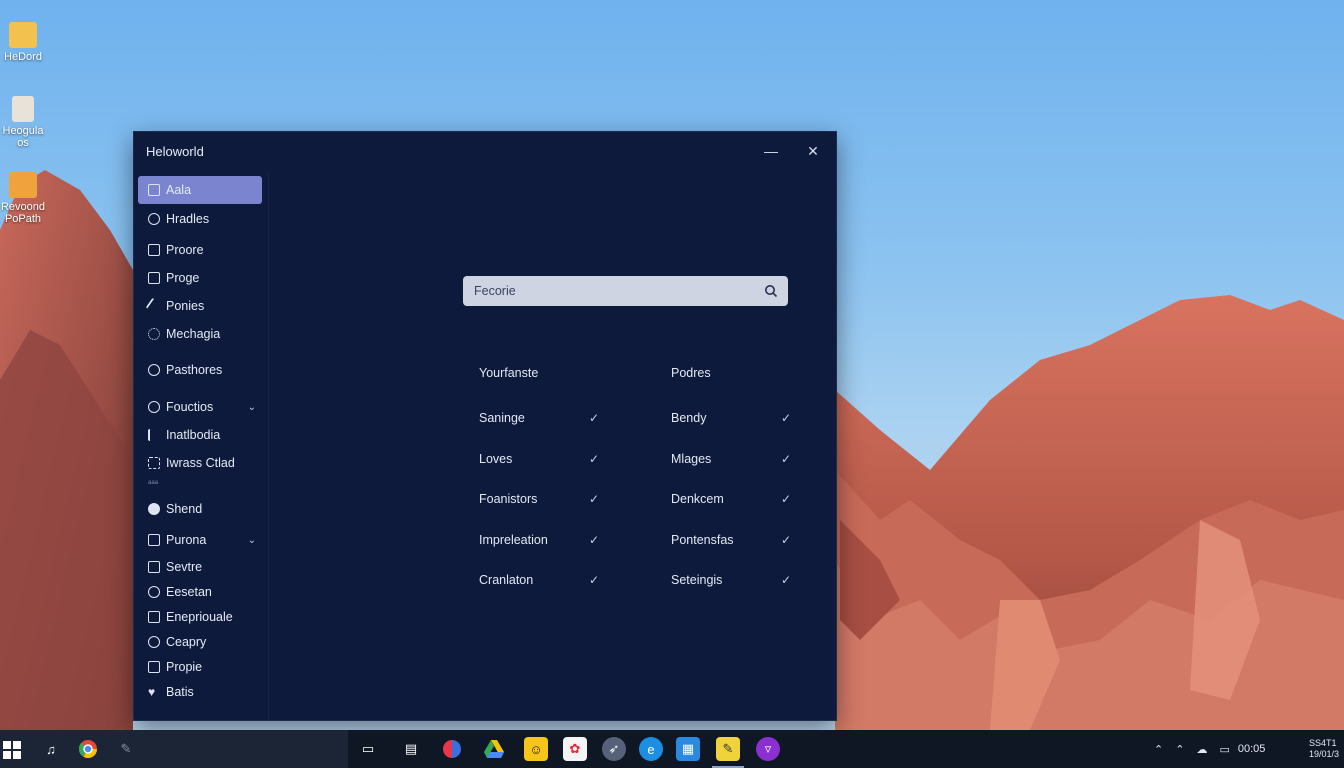 The height and width of the screenshot is (768, 1344). Describe the element at coordinates (184, 667) in the screenshot. I see `sidebar-item-label: Propie` at that location.